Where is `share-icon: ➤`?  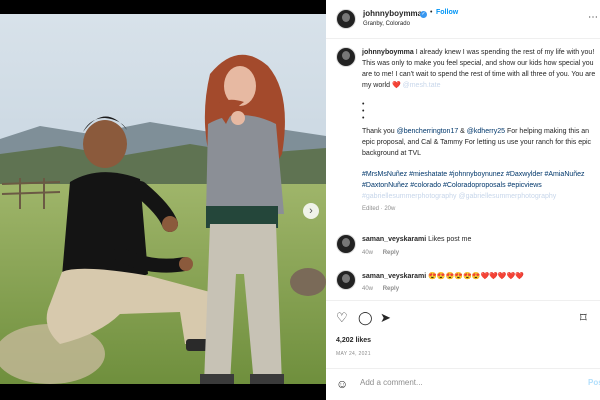
share-icon: ➤ is located at coordinates (385, 317).